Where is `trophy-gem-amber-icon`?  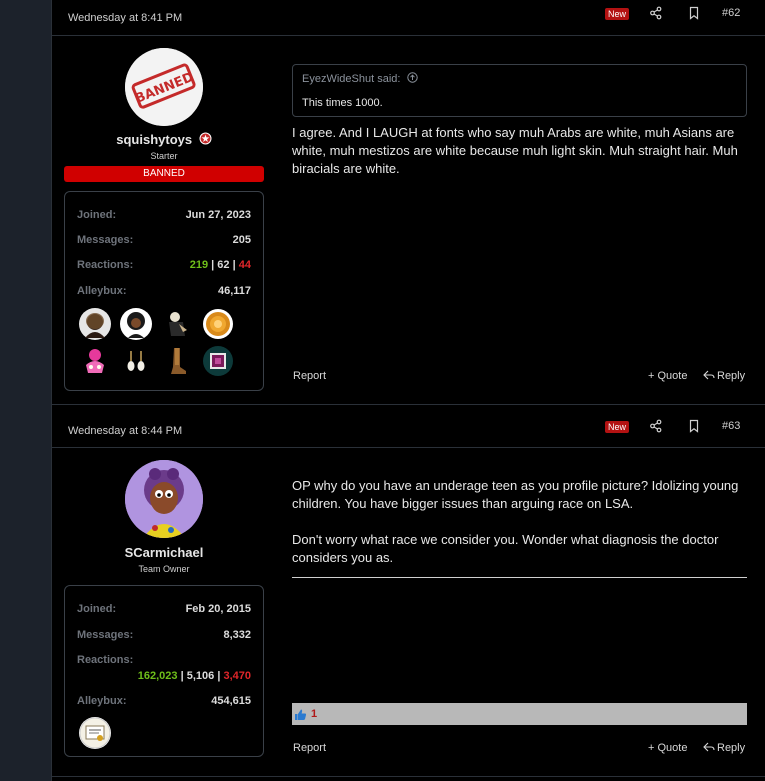 trophy-gem-amber-icon is located at coordinates (218, 324).